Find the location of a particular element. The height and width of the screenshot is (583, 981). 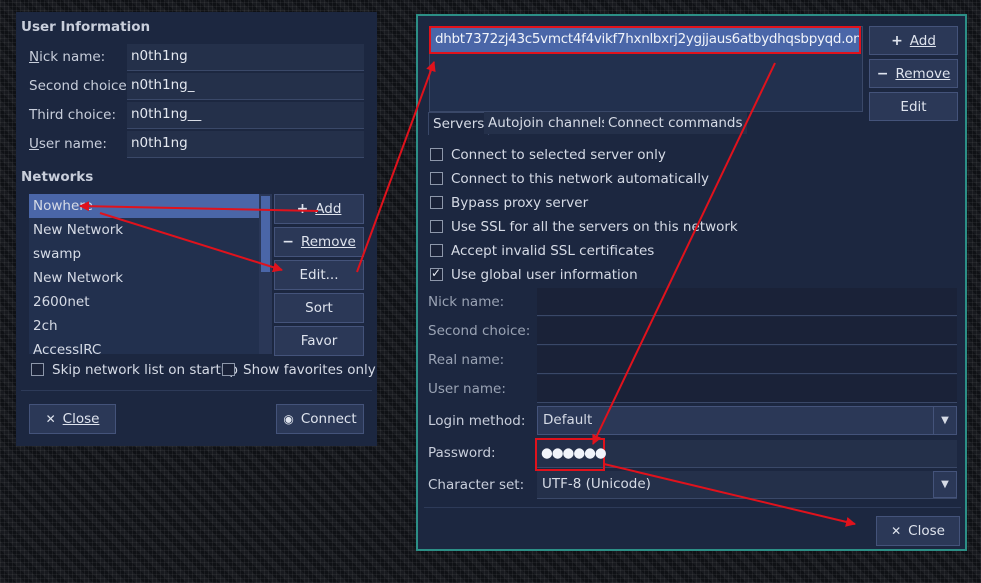

user-name-field is located at coordinates (747, 389).